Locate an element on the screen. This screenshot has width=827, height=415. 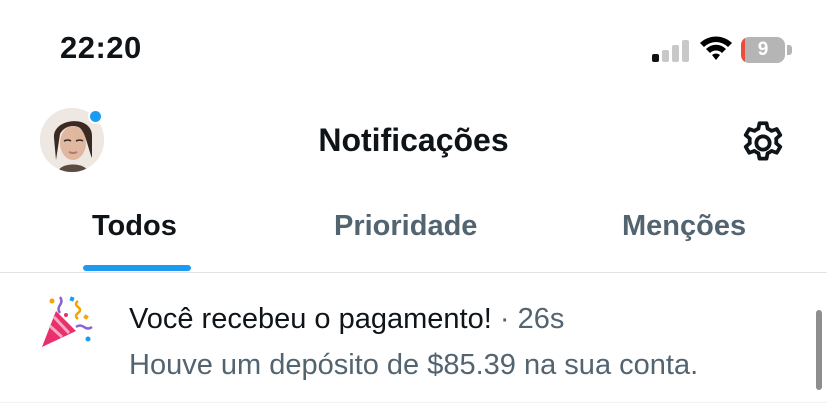
tab-todos: Todos is located at coordinates (135, 231).